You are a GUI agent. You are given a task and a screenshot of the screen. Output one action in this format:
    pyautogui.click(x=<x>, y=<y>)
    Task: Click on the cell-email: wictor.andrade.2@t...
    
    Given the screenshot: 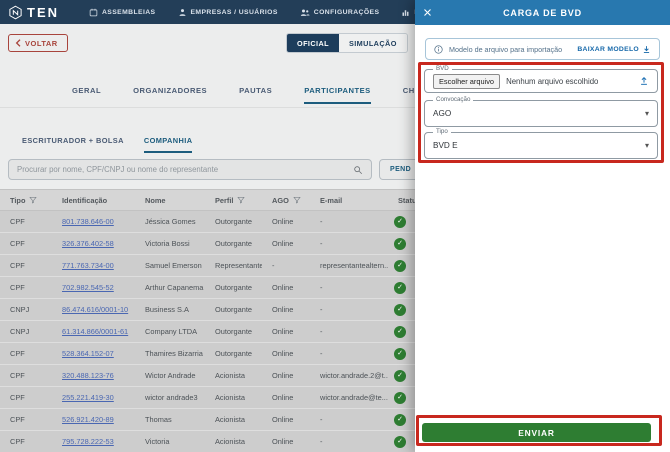 What is the action you would take?
    pyautogui.click(x=349, y=375)
    